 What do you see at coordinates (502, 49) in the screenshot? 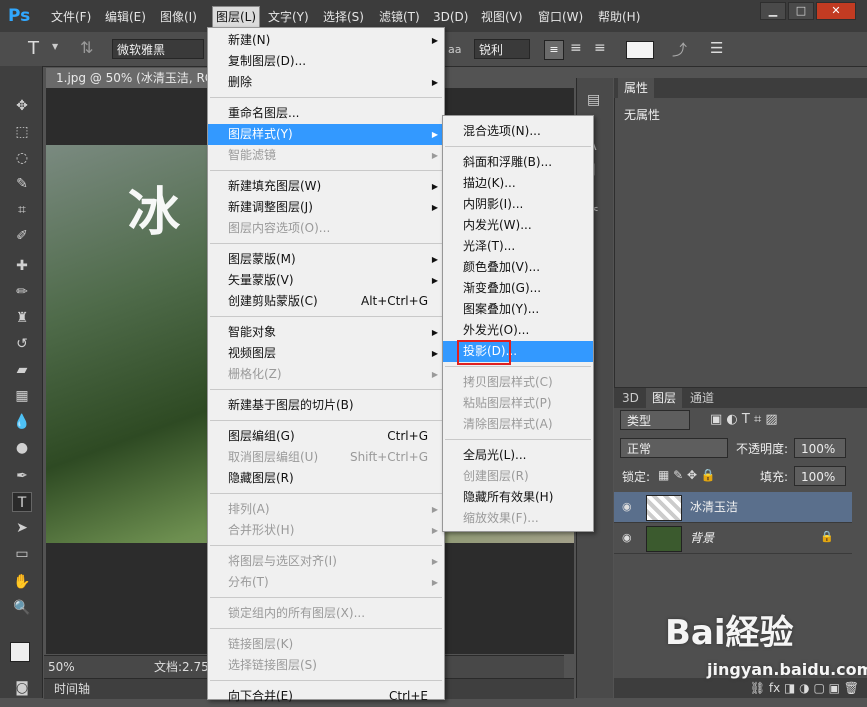
I see `antialias-select: 锐利` at bounding box center [502, 49].